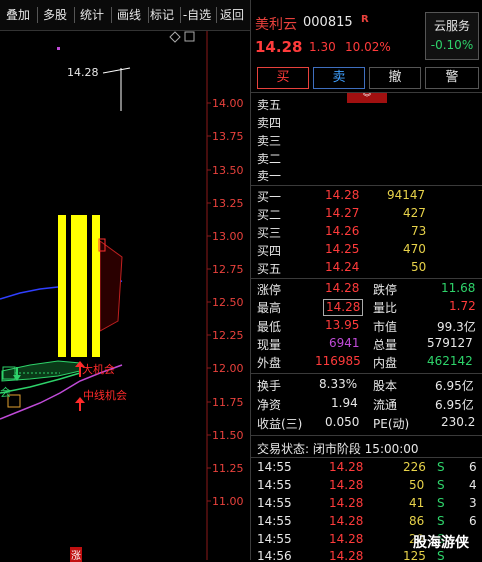 The height and width of the screenshot is (562, 482). Describe the element at coordinates (228, 435) in the screenshot. I see `price-tick: 11.50` at that location.